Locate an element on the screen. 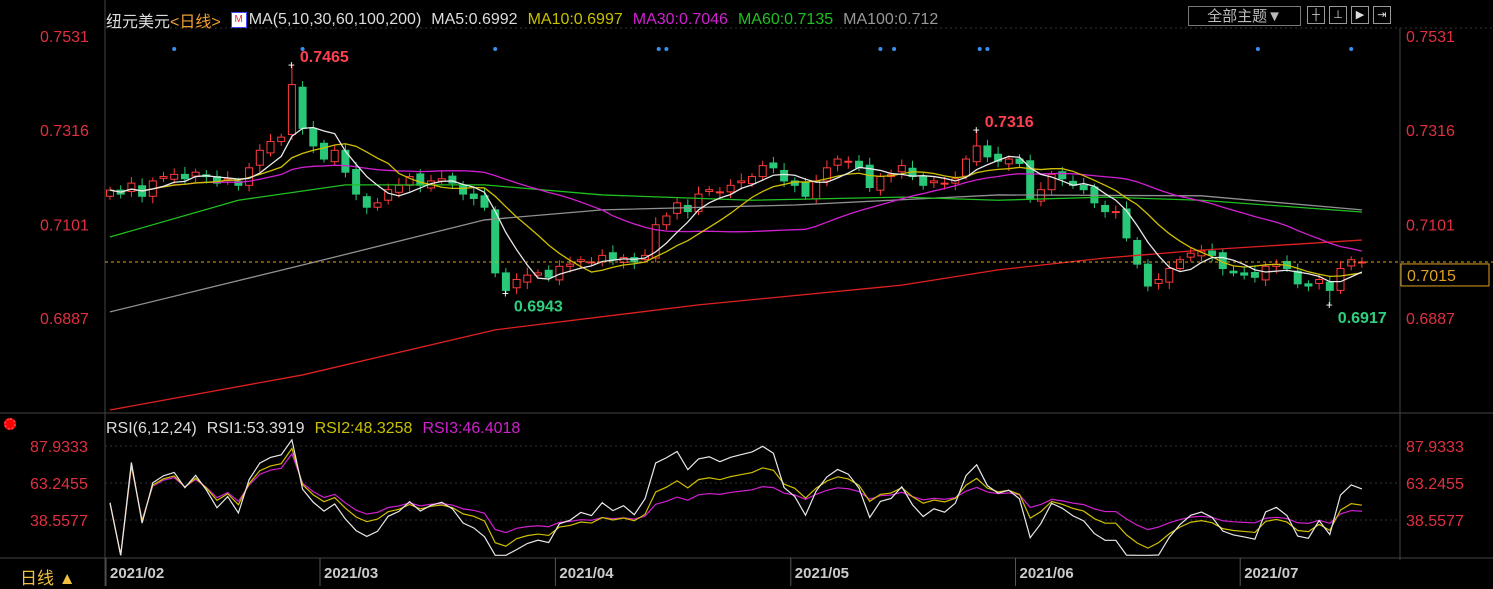 Image resolution: width=1493 pixels, height=589 pixels. theme-dropdown: 全部主题▼ is located at coordinates (1244, 16).